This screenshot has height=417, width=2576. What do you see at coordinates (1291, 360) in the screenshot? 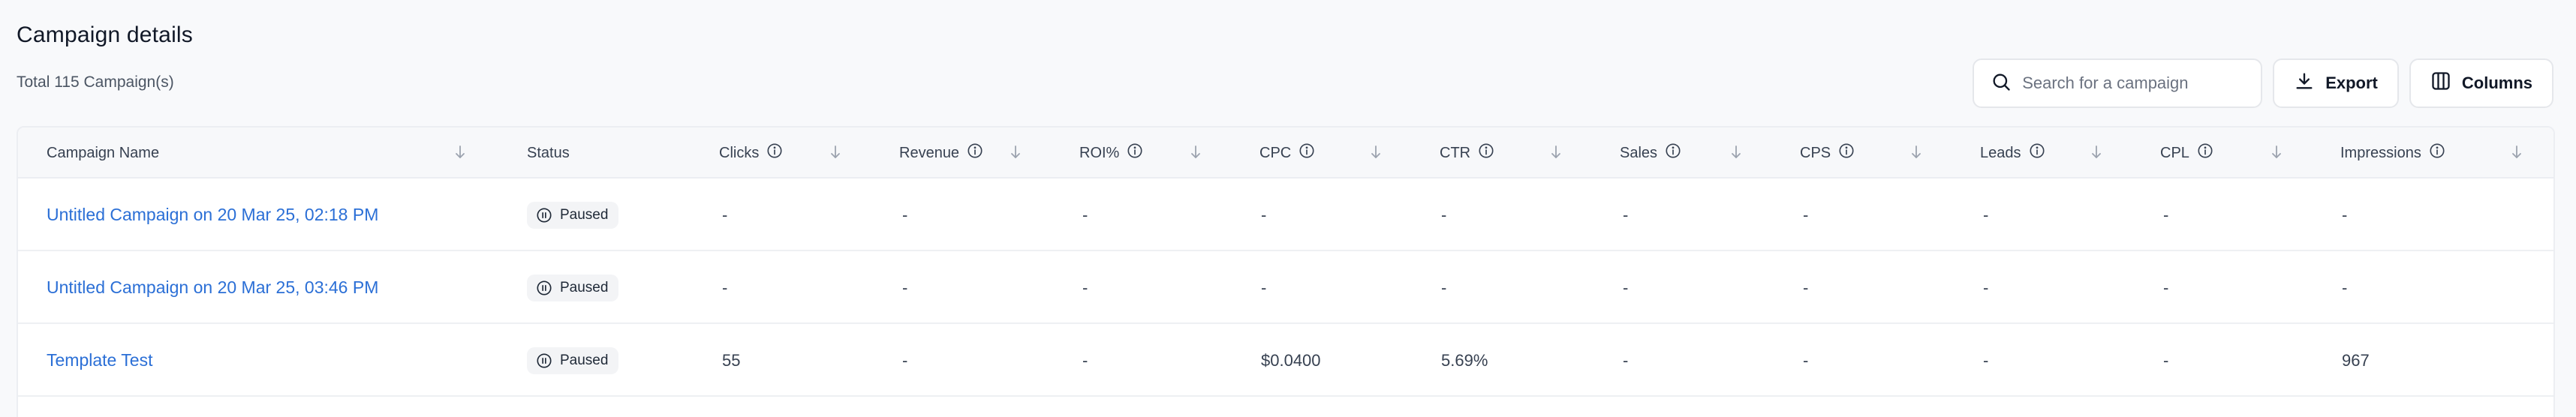
I see `cell-cpc: $0.0400` at bounding box center [1291, 360].